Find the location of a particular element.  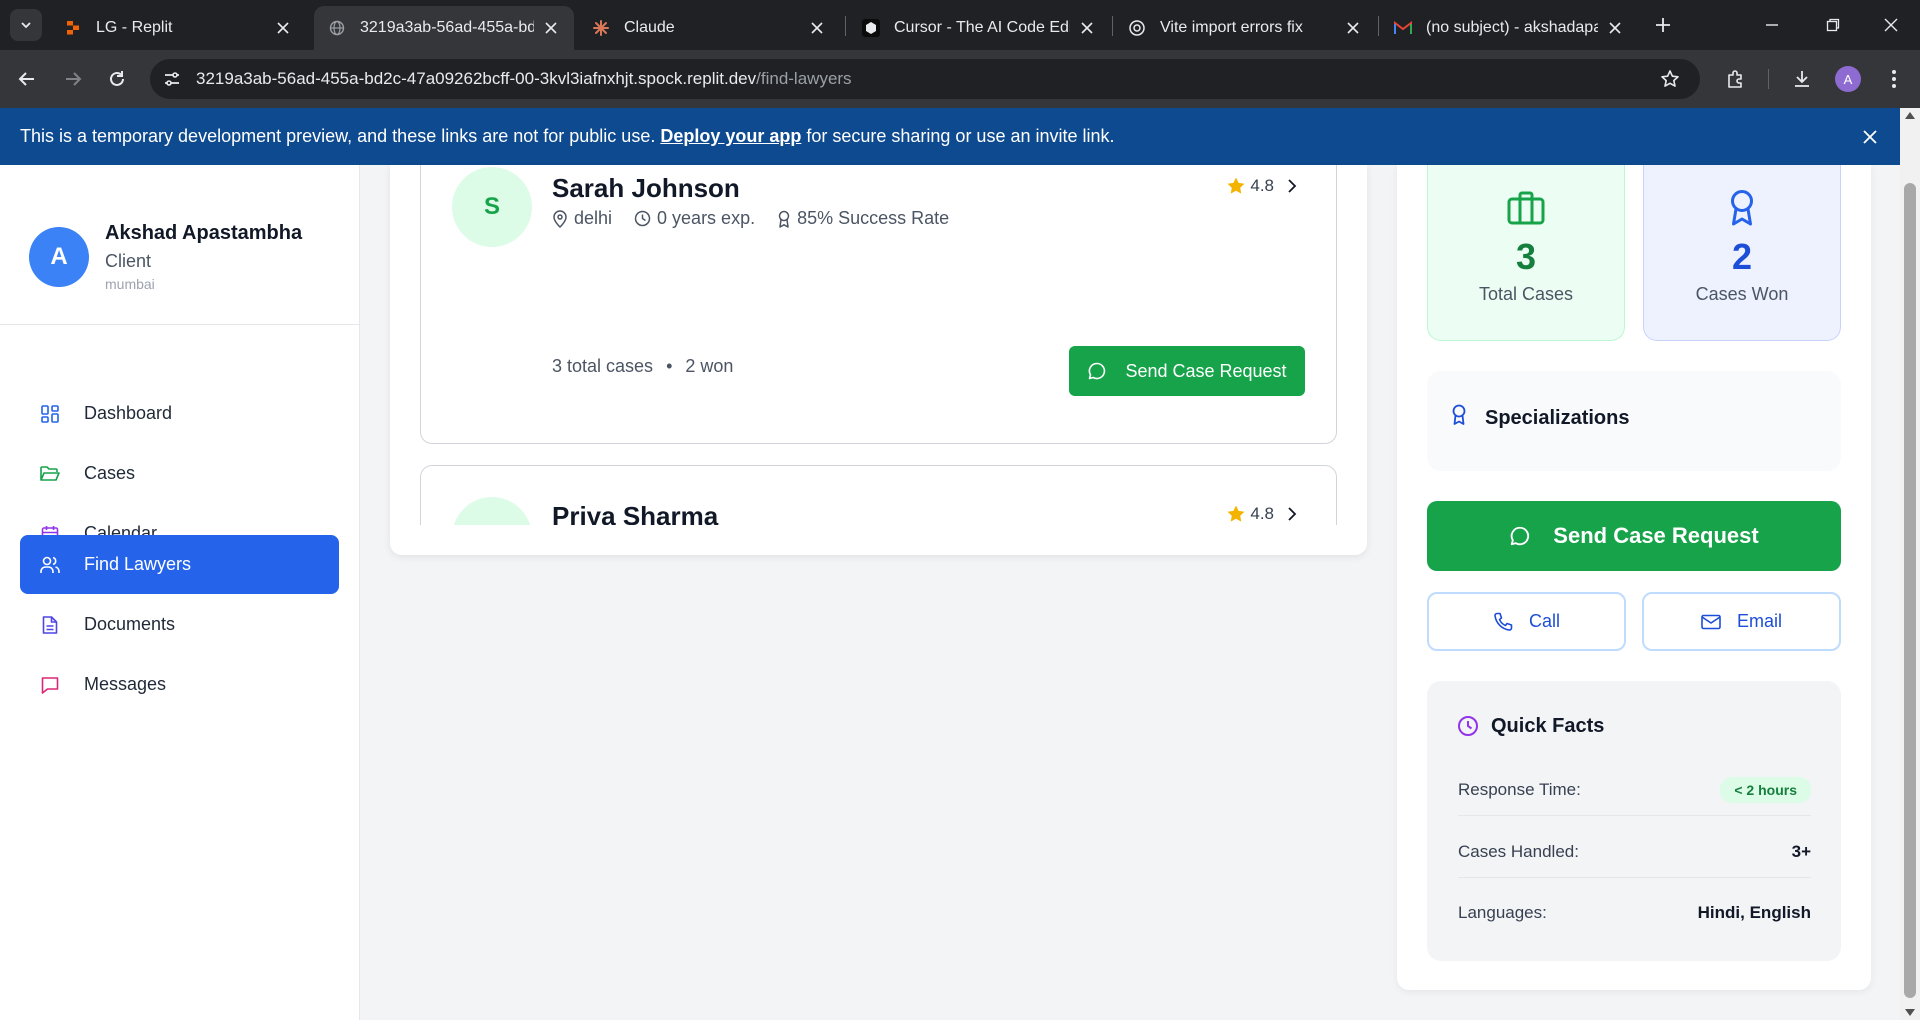

puzzle-icon is located at coordinates (1735, 79).